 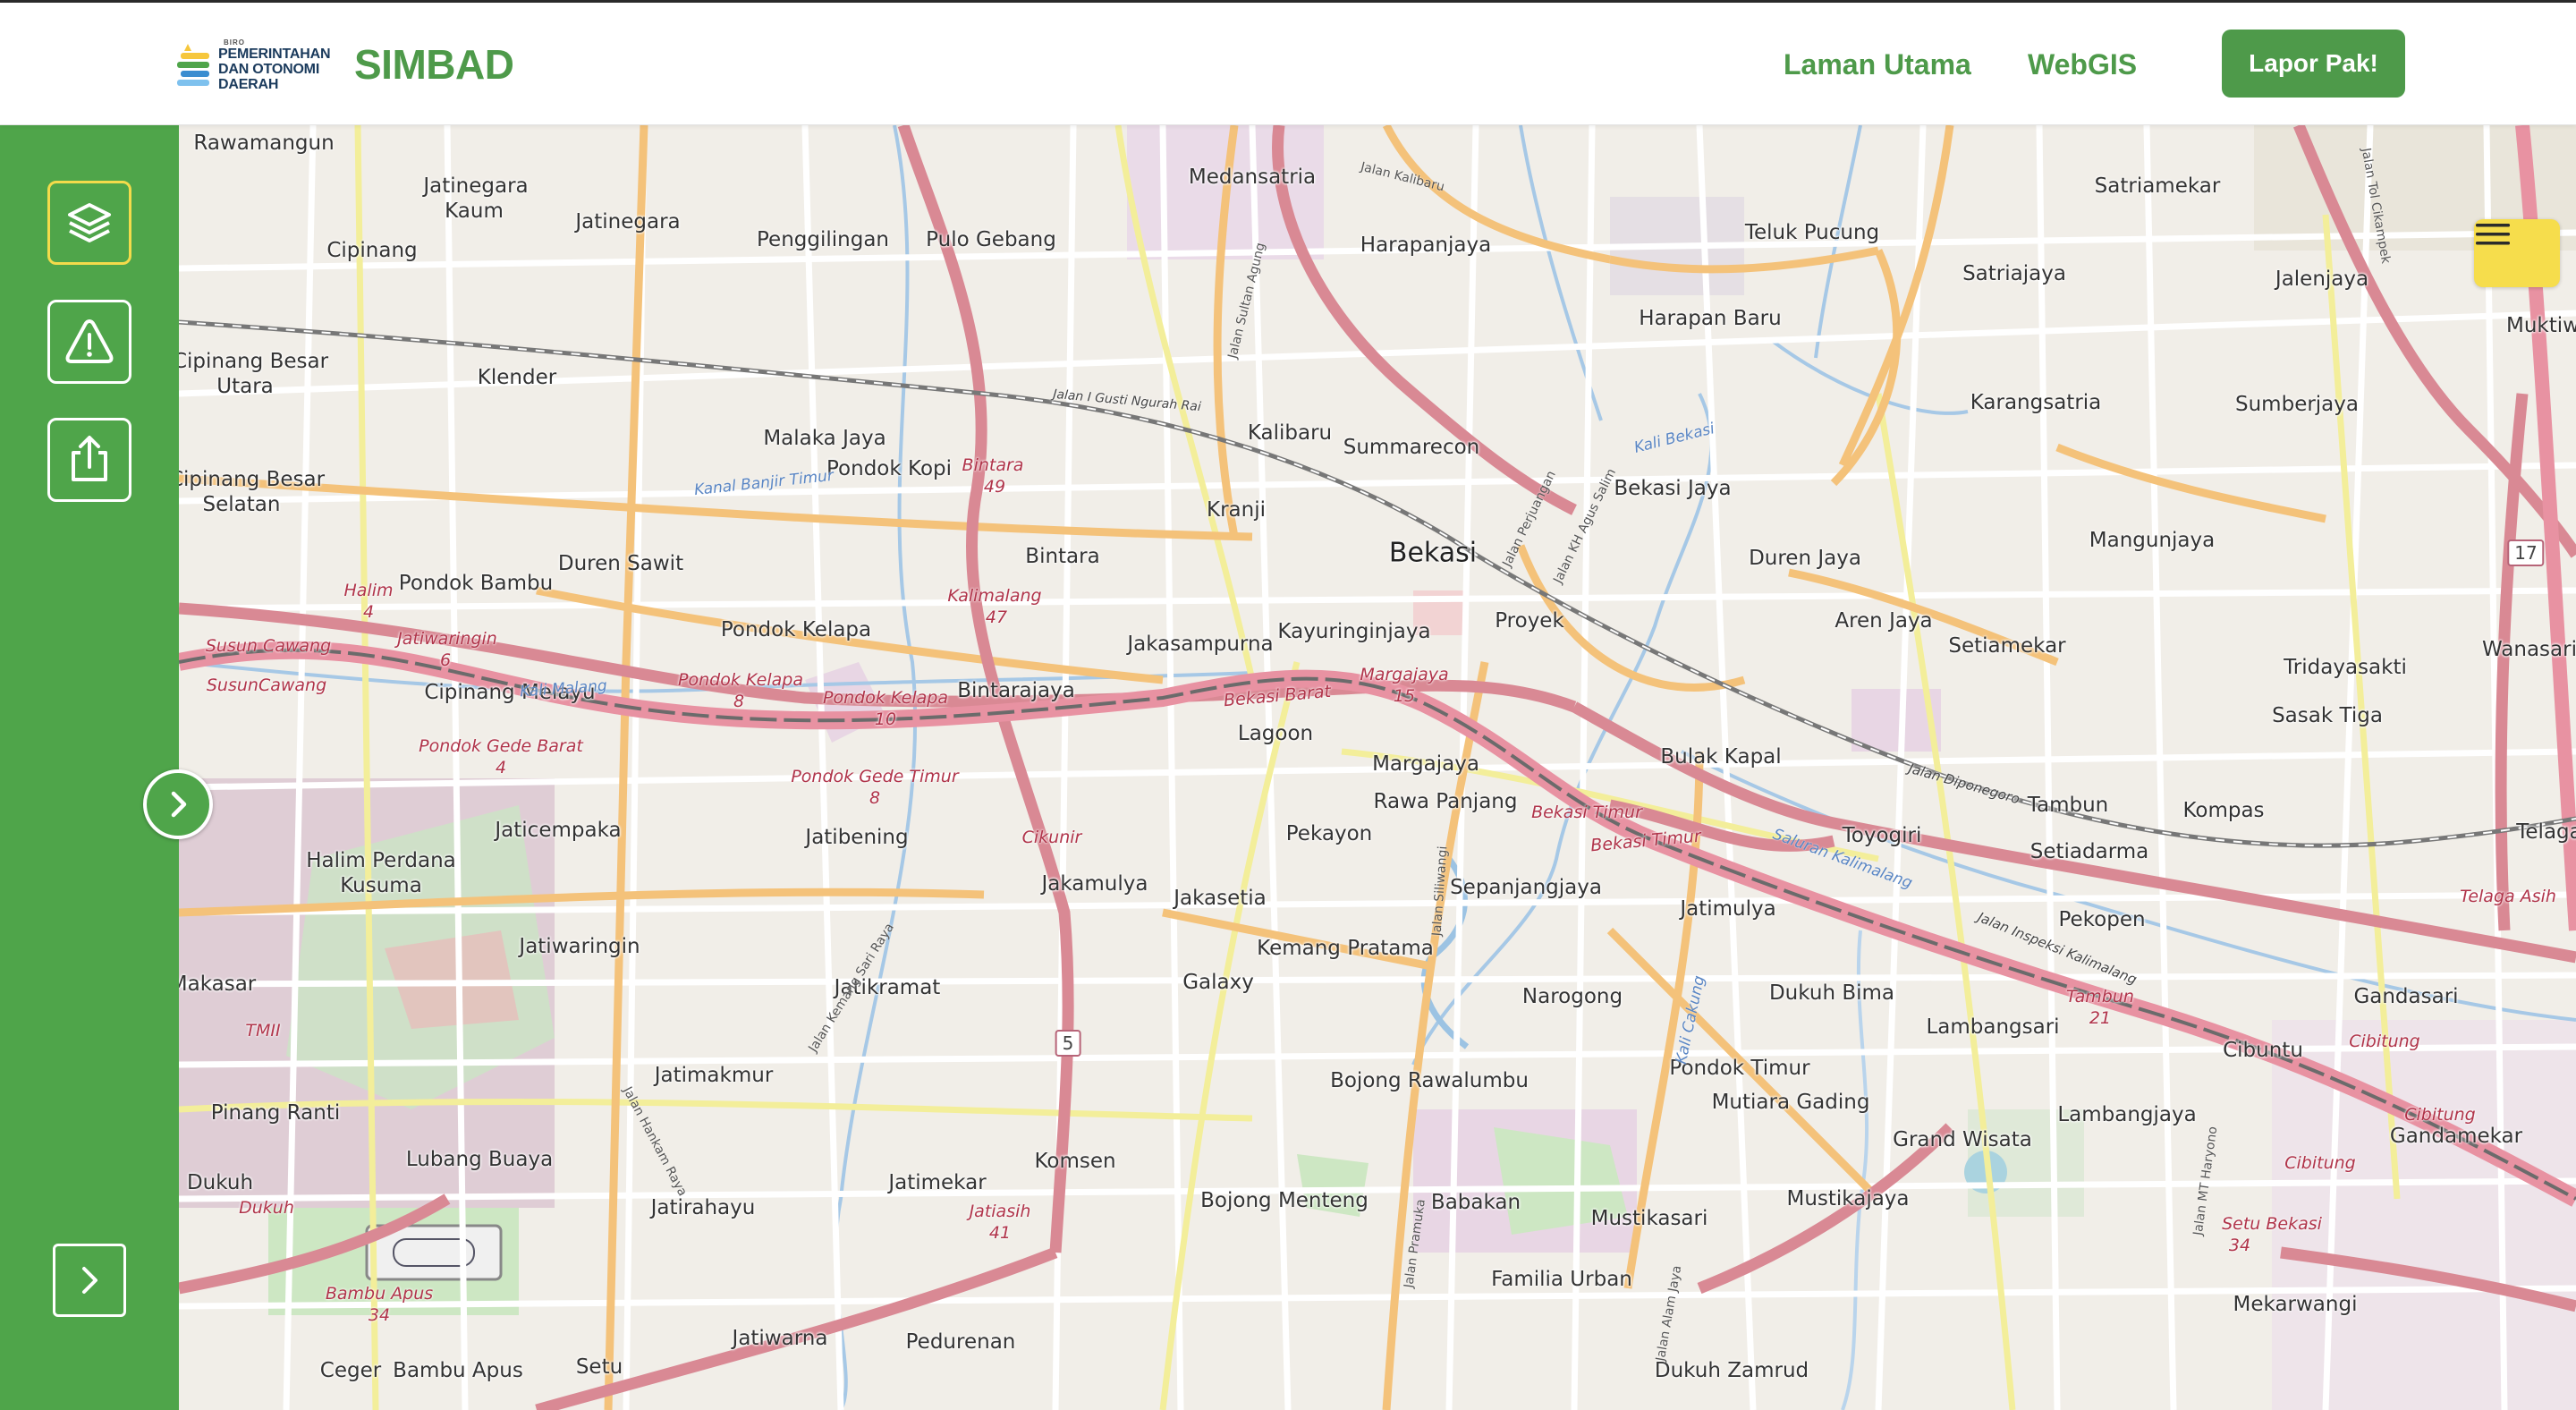 I want to click on place-mangunjaya: Mangunjaya, so click(x=2152, y=540).